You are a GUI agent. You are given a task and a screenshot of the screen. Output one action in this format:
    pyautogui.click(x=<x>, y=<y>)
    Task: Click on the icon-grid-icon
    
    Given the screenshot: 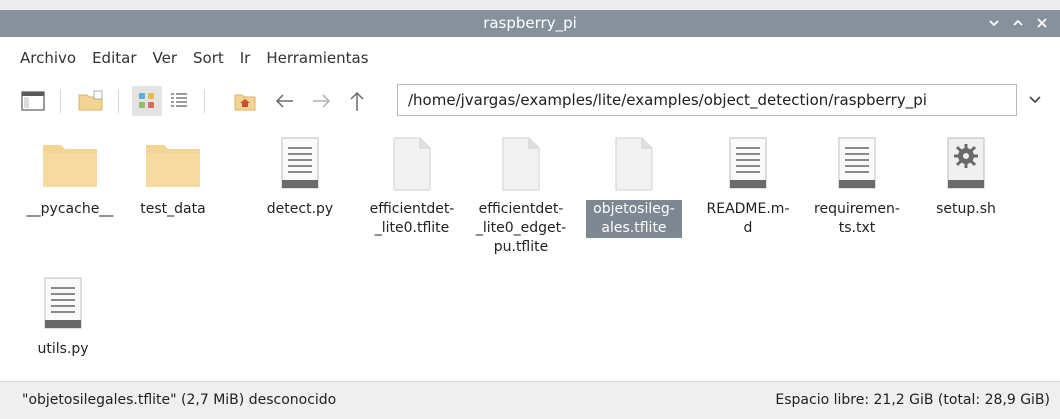 What is the action you would take?
    pyautogui.click(x=146, y=100)
    